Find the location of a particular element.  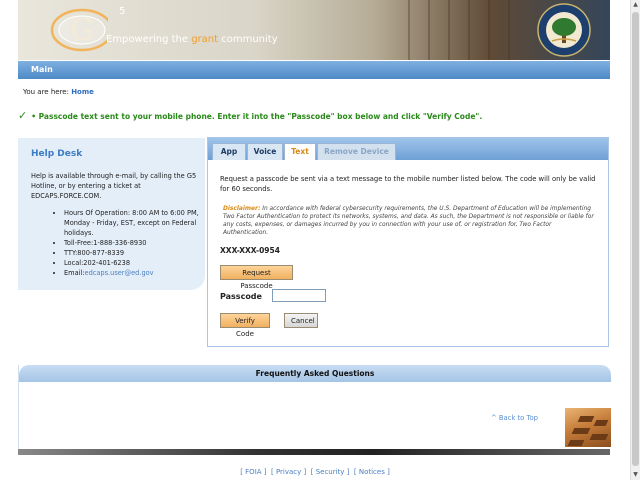

tagline: Empowering the grant community is located at coordinates (192, 39).